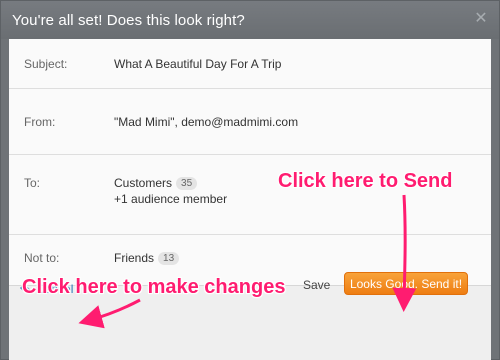 The image size is (500, 360). I want to click on send-button: Looks Good. Send it!, so click(406, 283).